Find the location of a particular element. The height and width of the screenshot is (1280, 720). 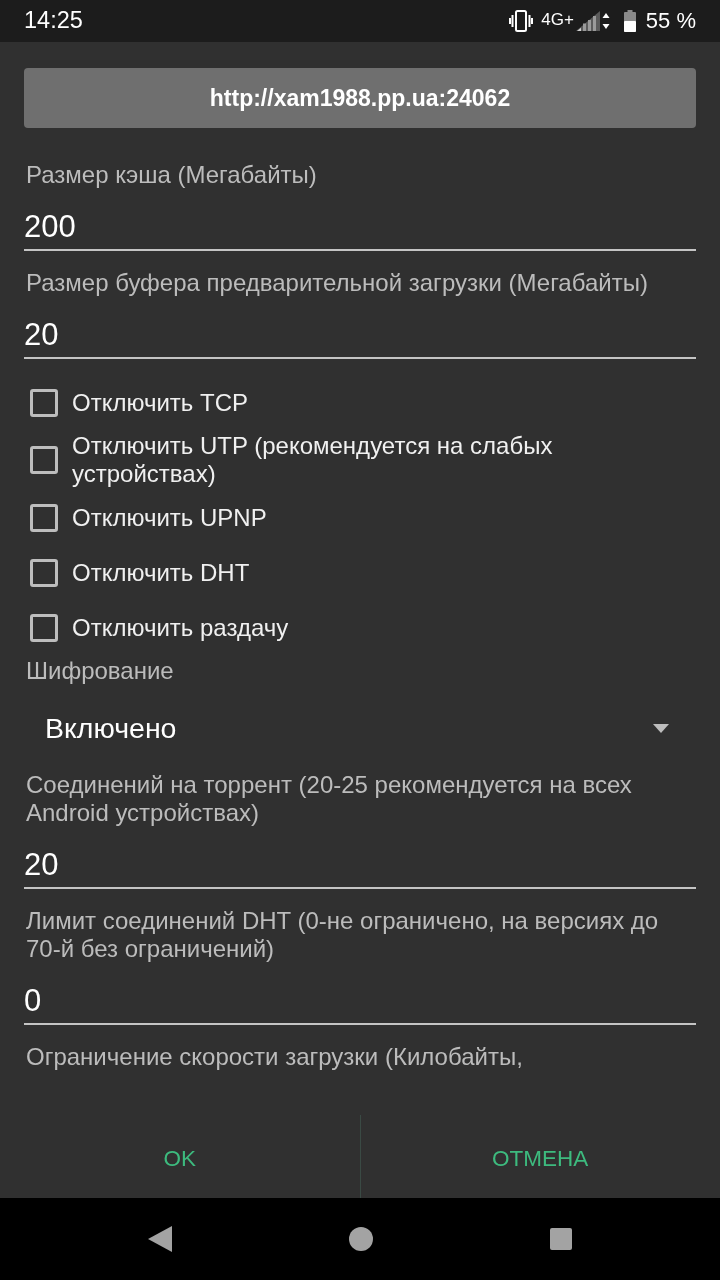

checkbox-label: Отключить TCP is located at coordinates (160, 402).